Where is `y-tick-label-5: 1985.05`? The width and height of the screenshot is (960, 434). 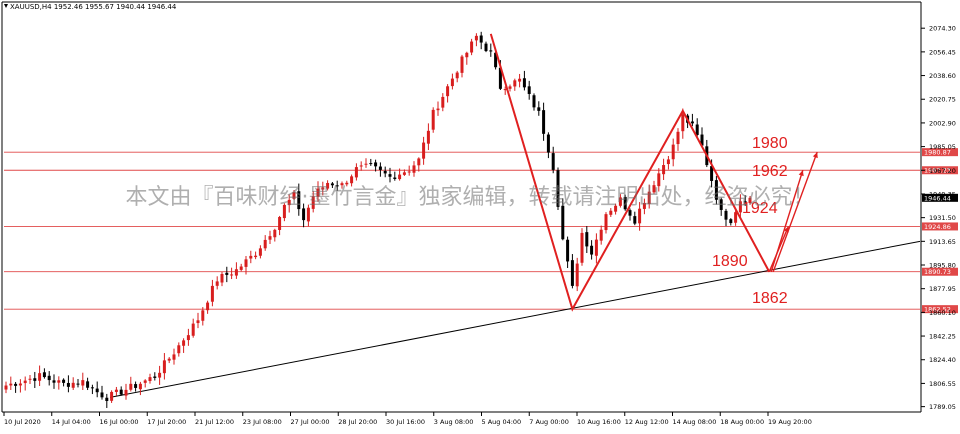
y-tick-label-5: 1985.05 is located at coordinates (942, 147).